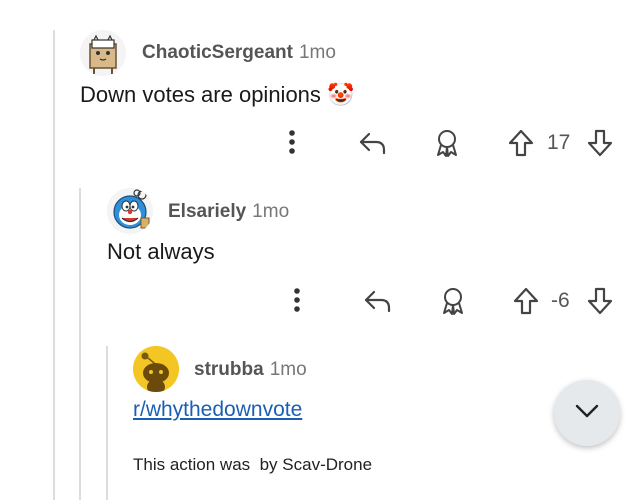 This screenshot has height=500, width=640. What do you see at coordinates (560, 300) in the screenshot?
I see `vote-score: -6` at bounding box center [560, 300].